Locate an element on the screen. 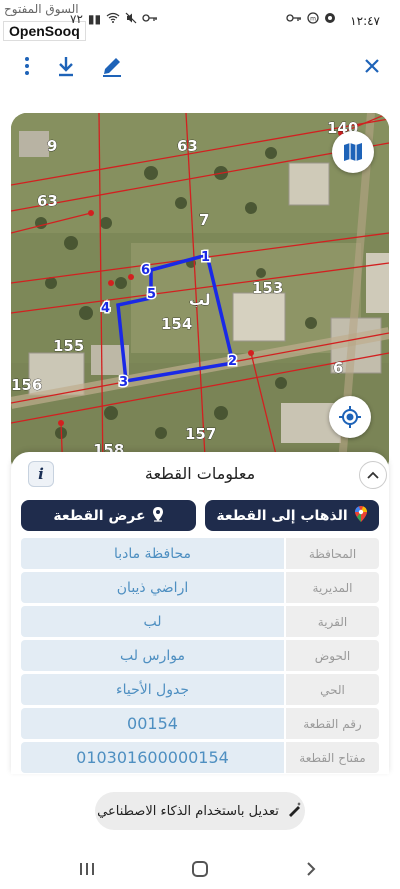 Image resolution: width=400 pixels, height=889 pixels. parcel-key-label: مفتاح القطعة is located at coordinates (332, 757).